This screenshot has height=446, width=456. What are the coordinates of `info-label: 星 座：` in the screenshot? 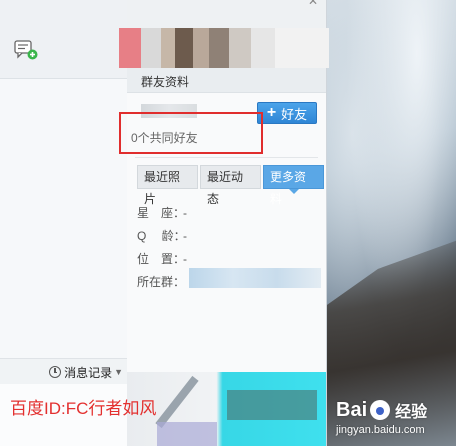 It's located at (161, 213).